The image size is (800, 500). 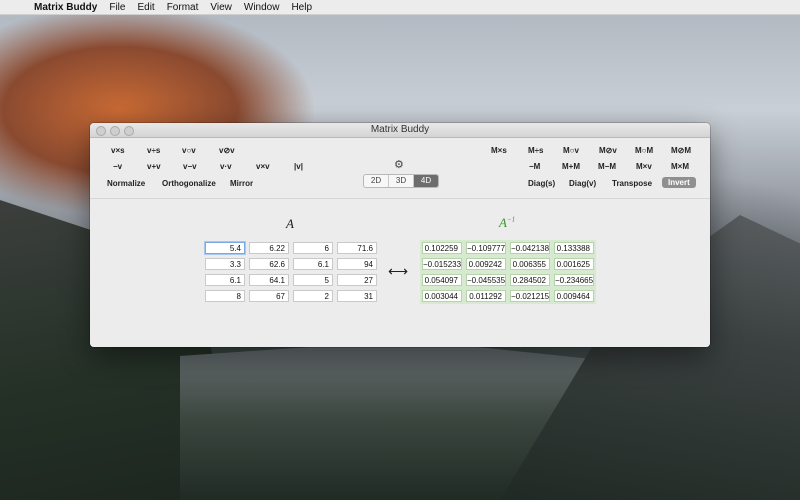 What do you see at coordinates (190, 166) in the screenshot?
I see `vector-subtract-button: v−v` at bounding box center [190, 166].